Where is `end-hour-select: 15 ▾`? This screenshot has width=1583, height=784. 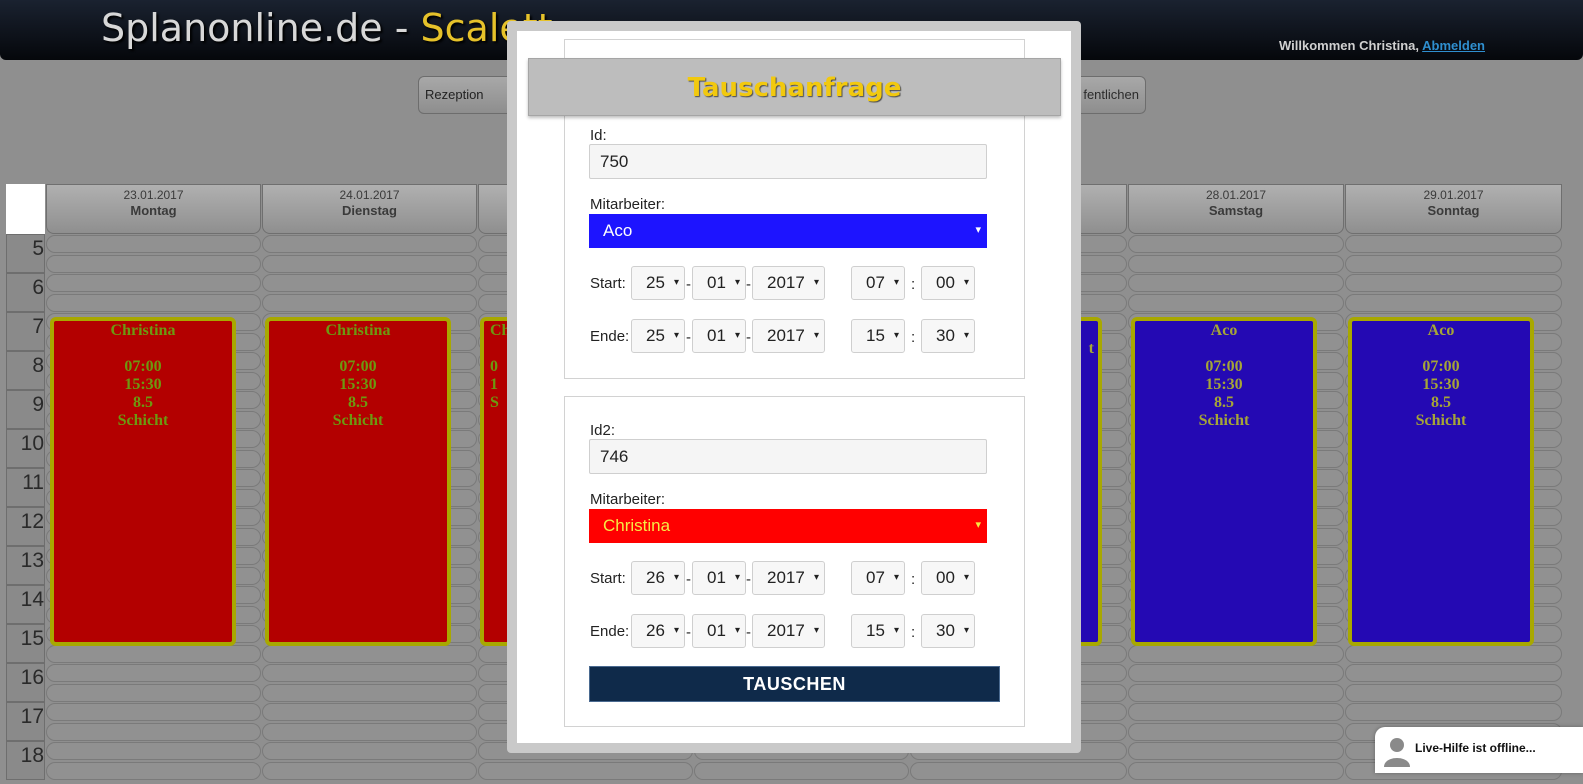 end-hour-select: 15 ▾ is located at coordinates (878, 336).